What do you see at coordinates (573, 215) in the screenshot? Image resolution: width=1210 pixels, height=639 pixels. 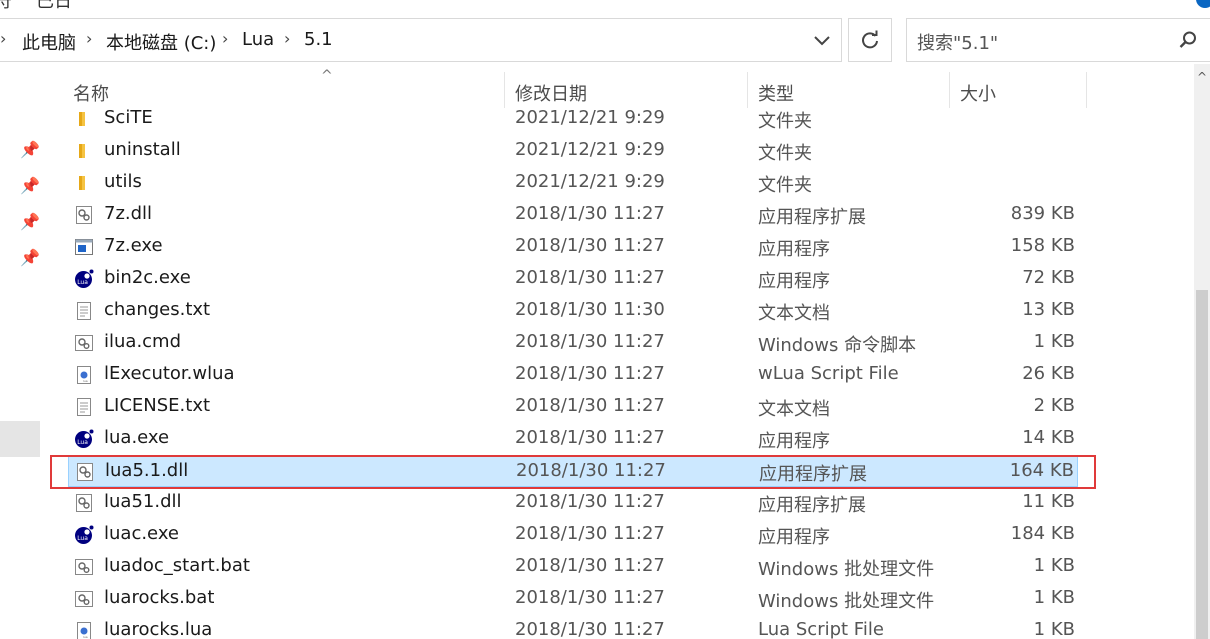 I see `file-row: 7z.dll 2018/1/30 11:27 应用程序扩展 839 KB` at bounding box center [573, 215].